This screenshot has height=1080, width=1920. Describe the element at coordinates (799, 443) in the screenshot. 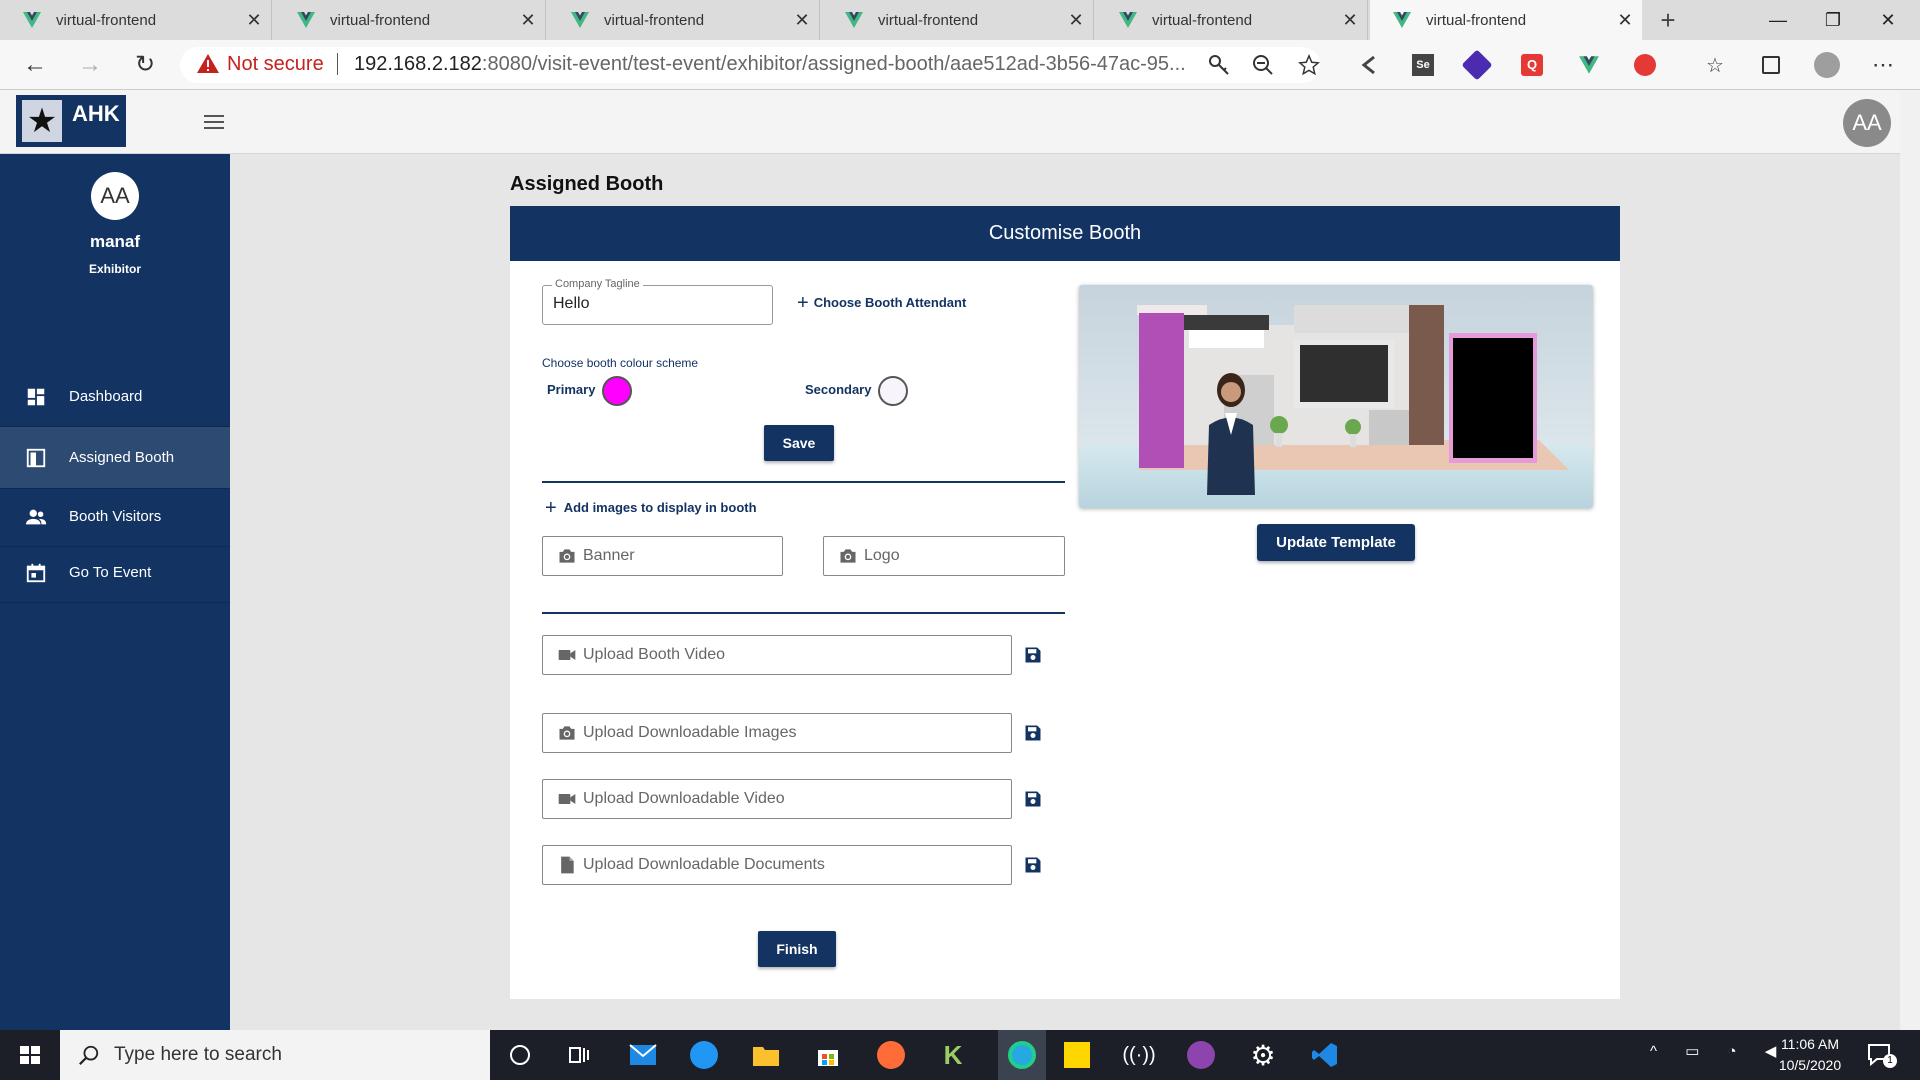

I see `save-button: Save` at that location.